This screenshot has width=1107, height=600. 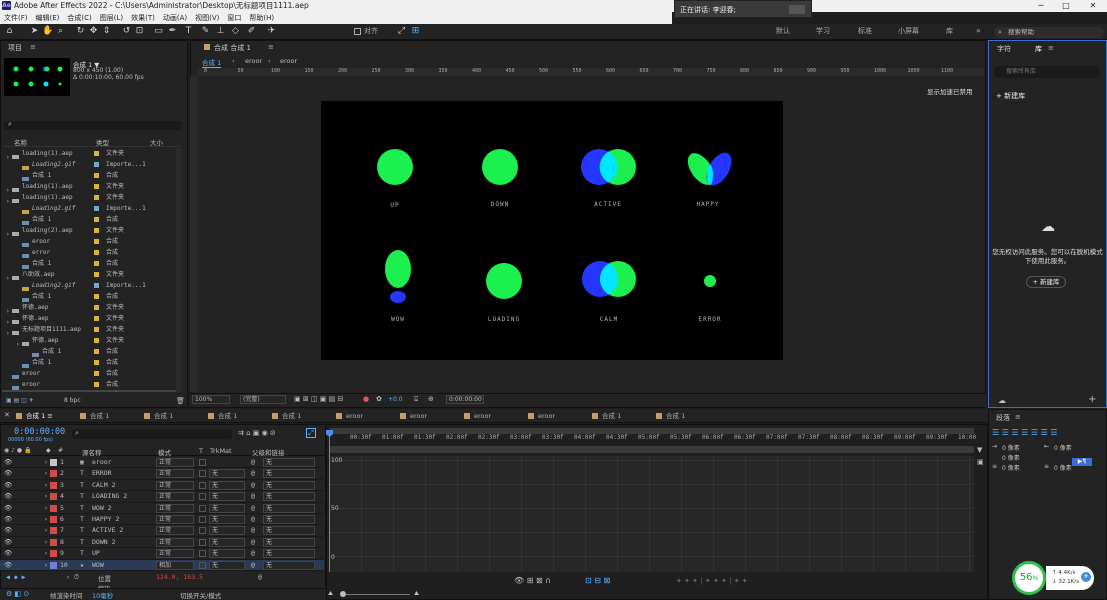 I want to click on workspace-library: 库, so click(x=949, y=31).